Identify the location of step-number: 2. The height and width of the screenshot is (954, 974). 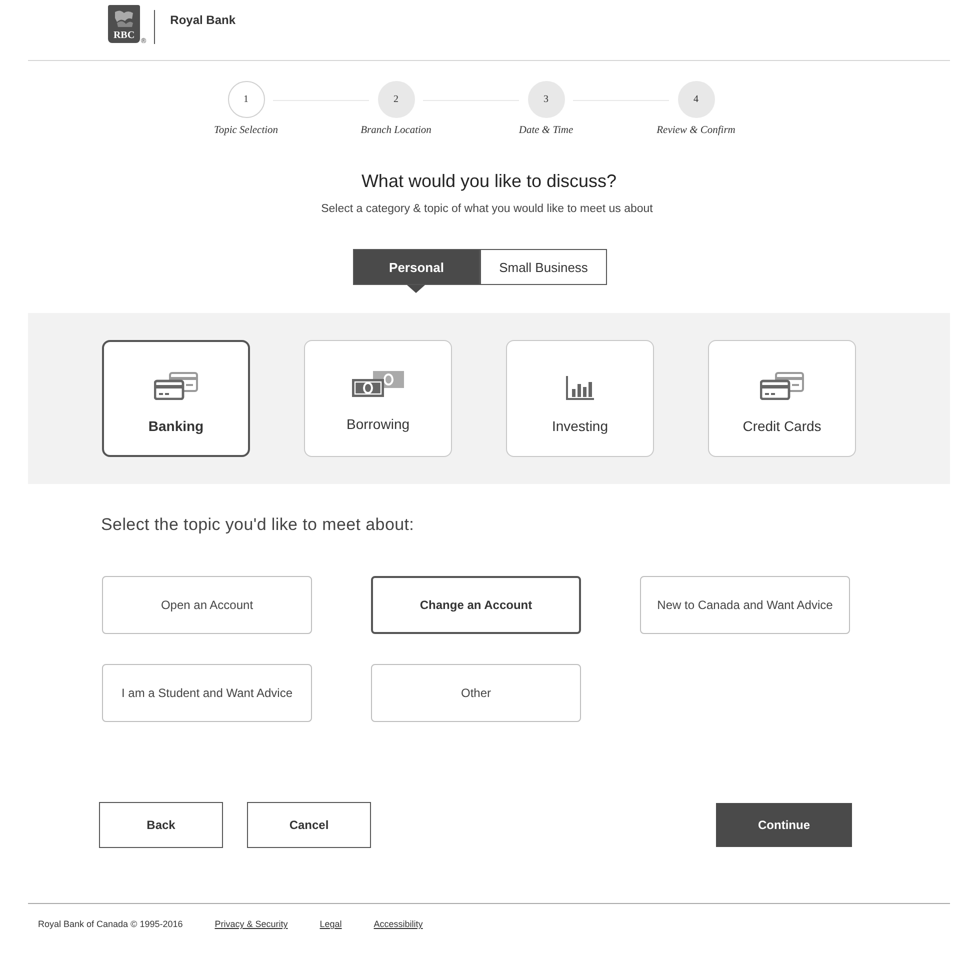
(396, 99).